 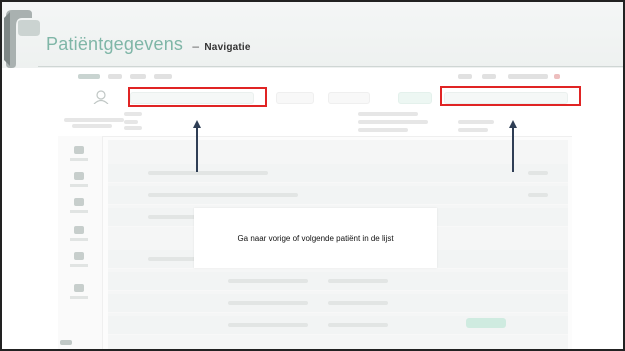 I want to click on ehr-alert-icon, so click(x=557, y=76).